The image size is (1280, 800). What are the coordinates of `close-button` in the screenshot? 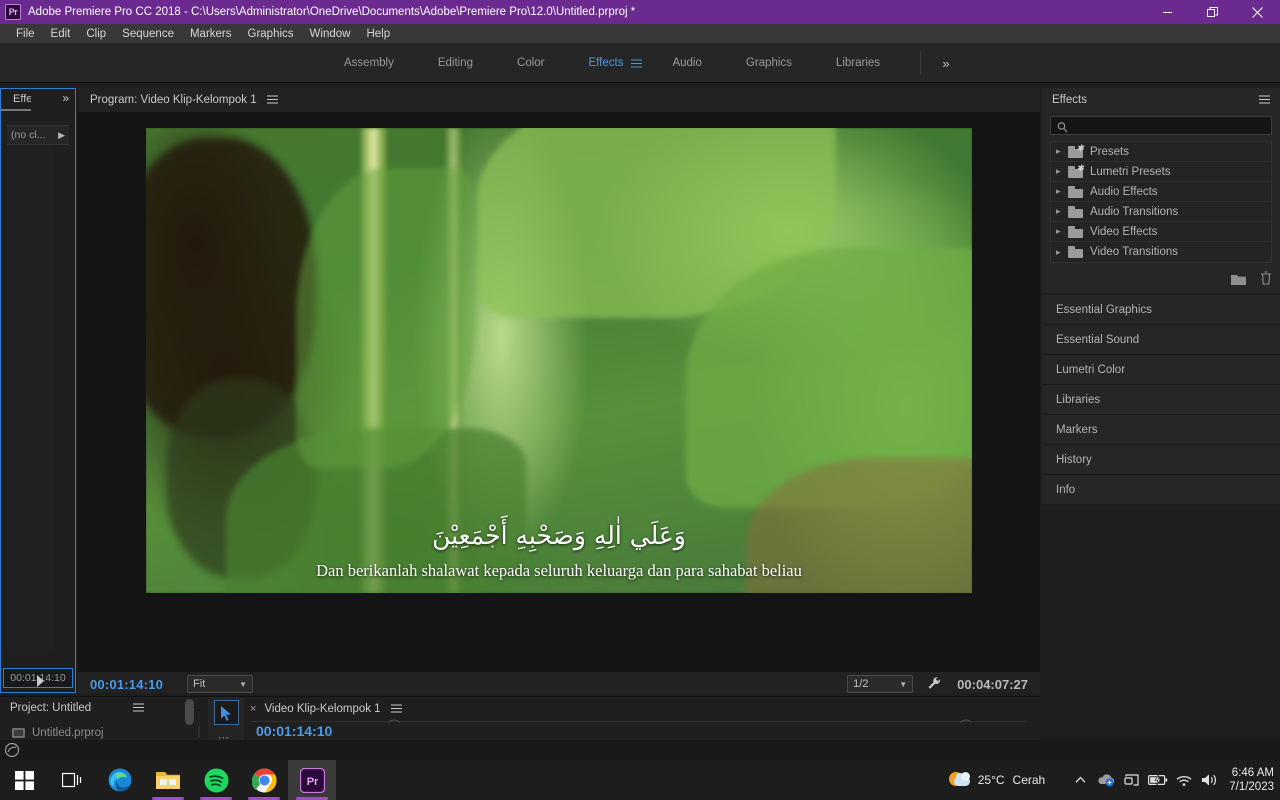 It's located at (1257, 12).